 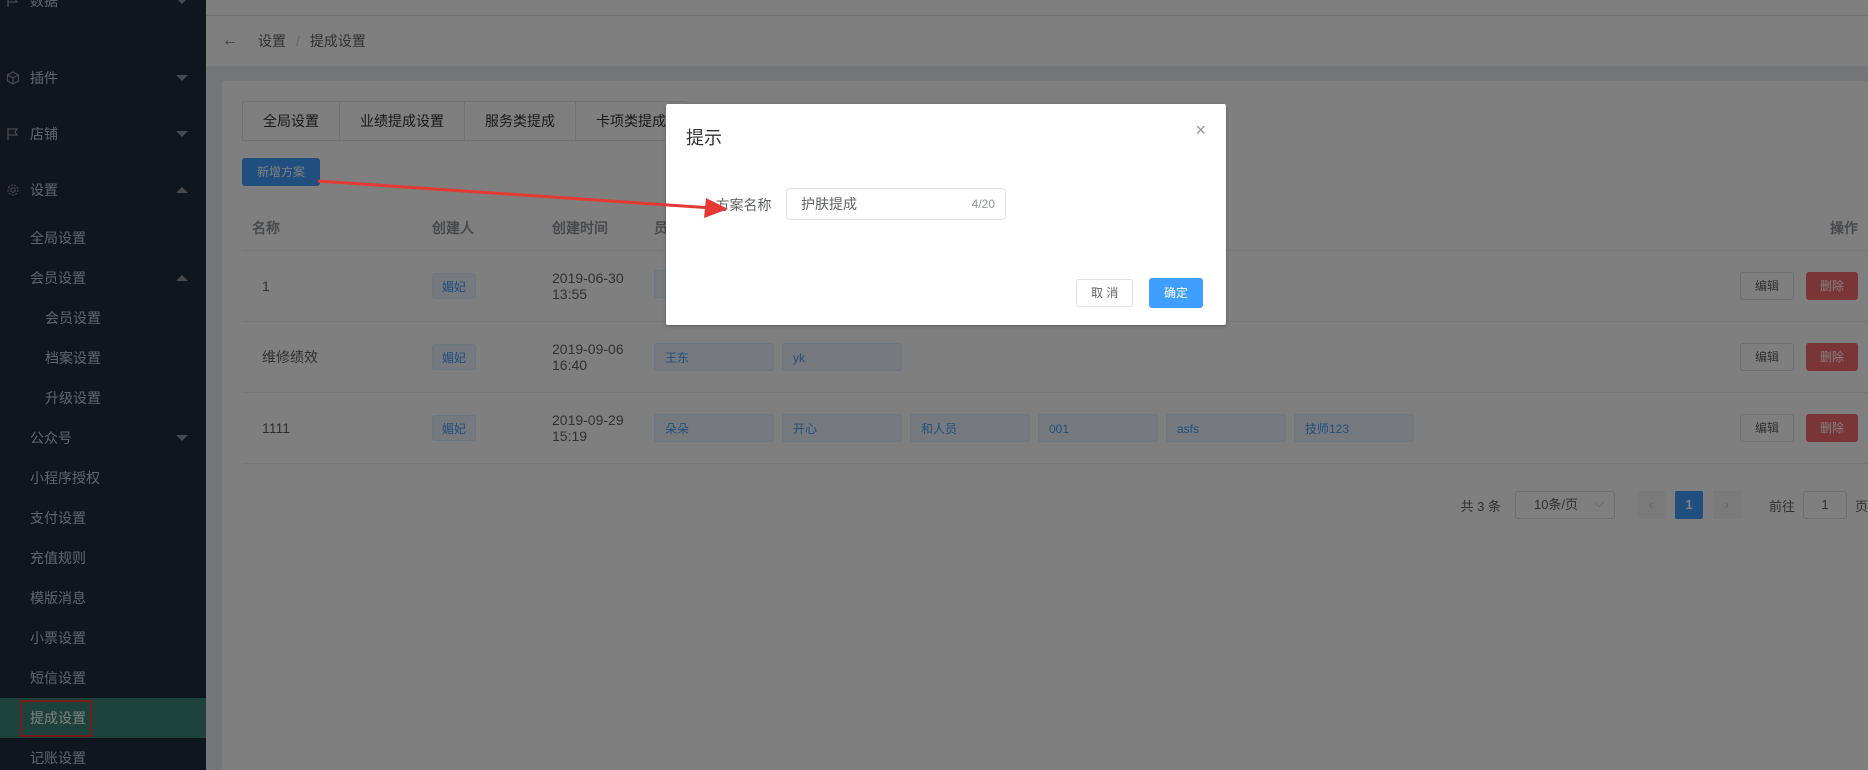 What do you see at coordinates (896, 204) in the screenshot?
I see `plan-name-input: 护肤提成 4/20` at bounding box center [896, 204].